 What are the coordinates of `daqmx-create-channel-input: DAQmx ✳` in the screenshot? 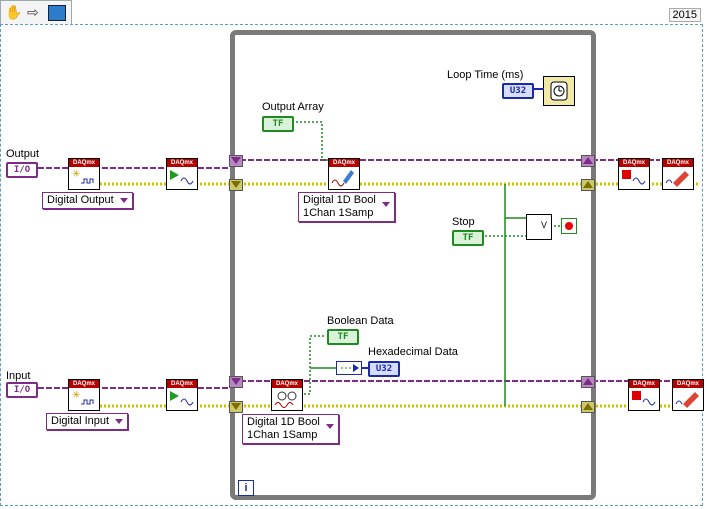 It's located at (84, 395).